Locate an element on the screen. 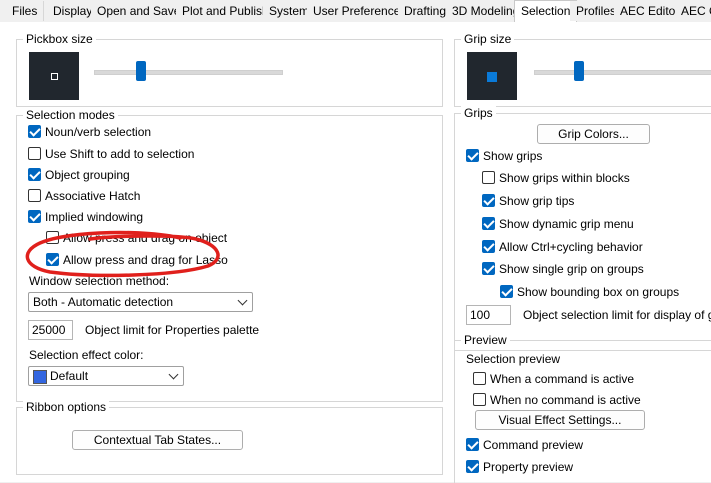  tab-plot-and-publish: Plot and Publish is located at coordinates (226, 11).